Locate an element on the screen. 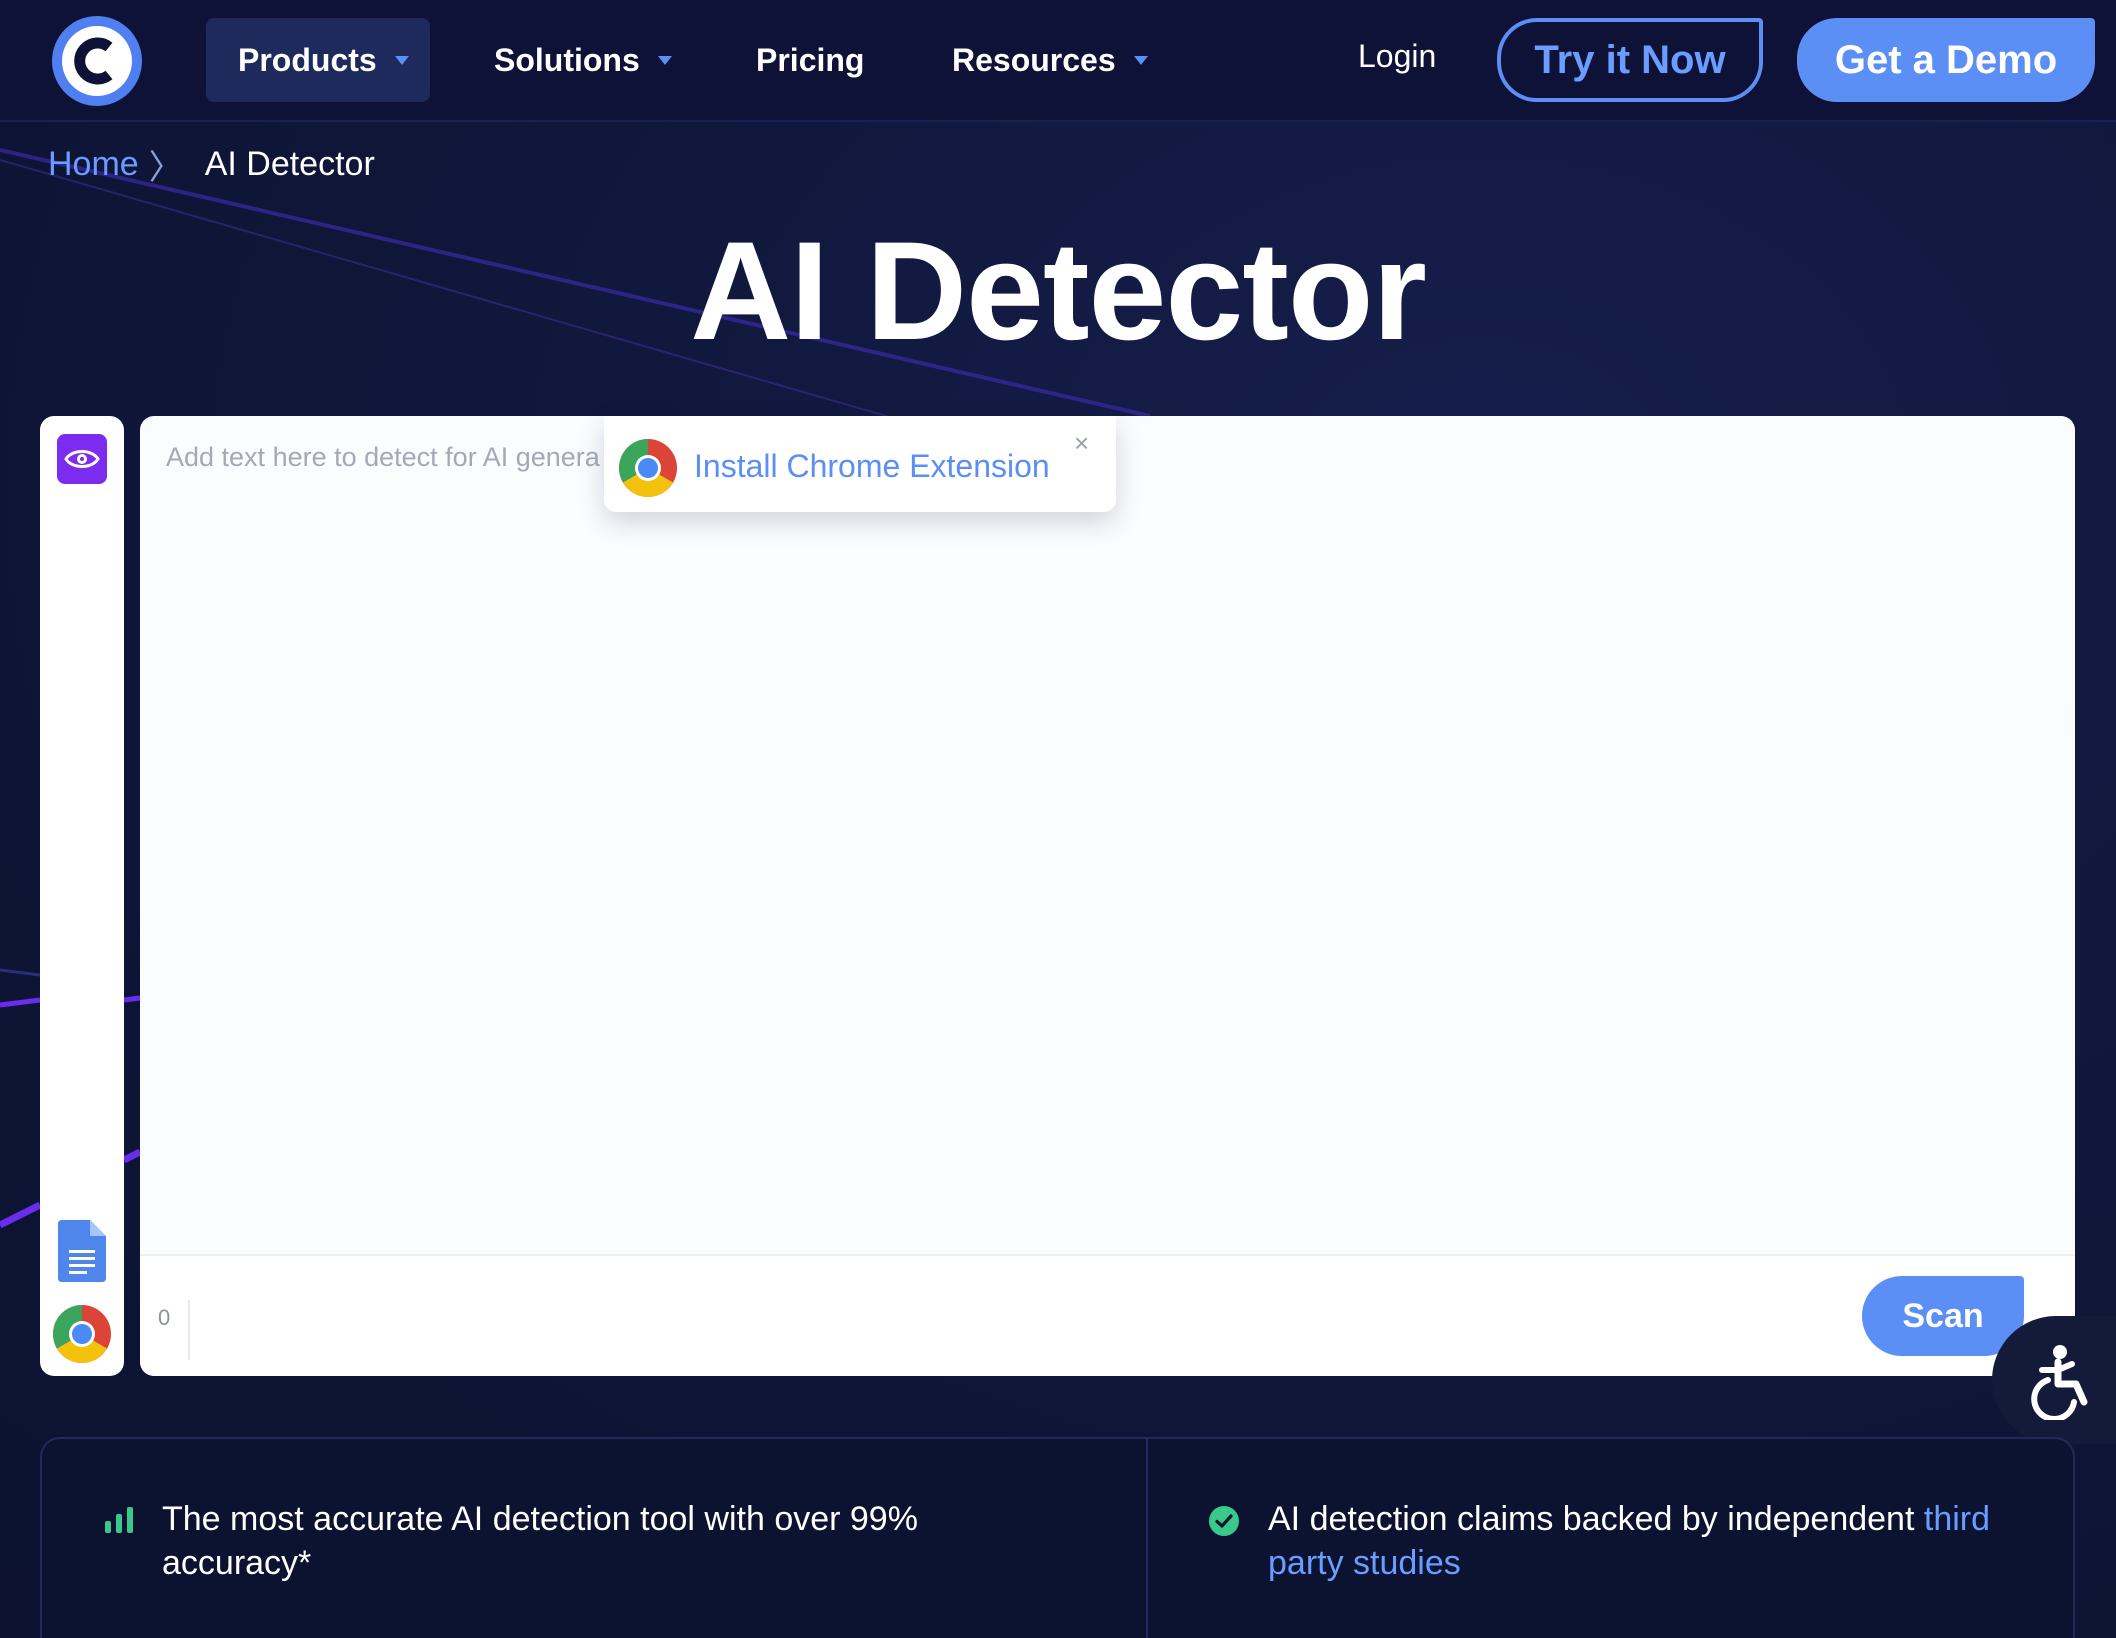 This screenshot has width=2116, height=1638. accessibility-button is located at coordinates (2054, 1380).